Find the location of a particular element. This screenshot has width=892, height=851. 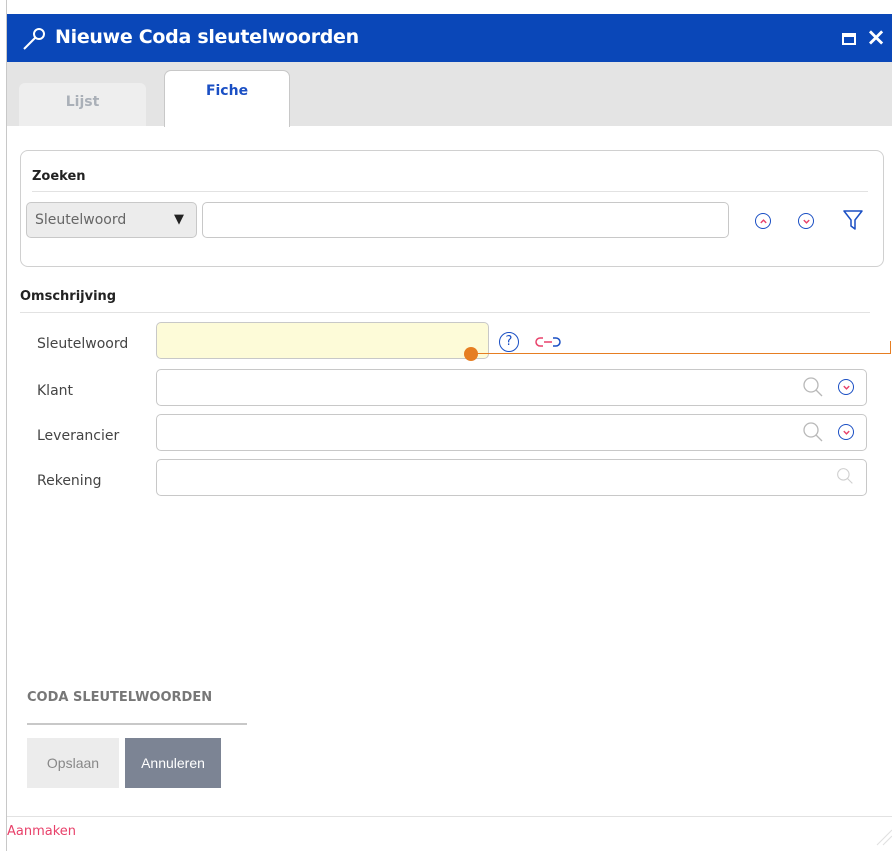

footer-divider is located at coordinates (449, 816).